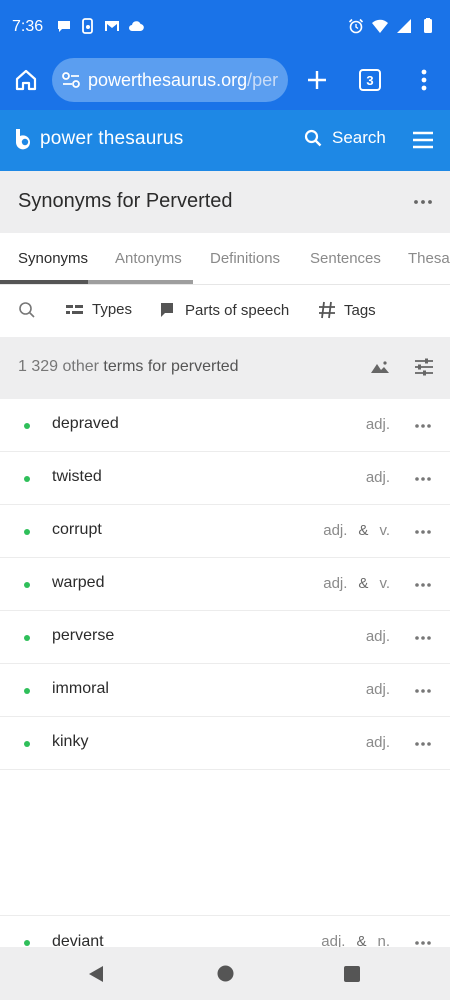 The height and width of the screenshot is (1000, 450). What do you see at coordinates (428, 25) in the screenshot?
I see `battery-icon` at bounding box center [428, 25].